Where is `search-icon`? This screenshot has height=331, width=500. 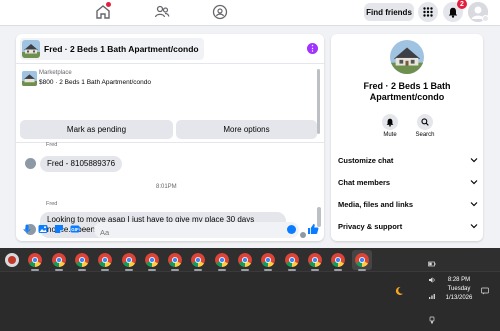
search-icon is located at coordinates (425, 122).